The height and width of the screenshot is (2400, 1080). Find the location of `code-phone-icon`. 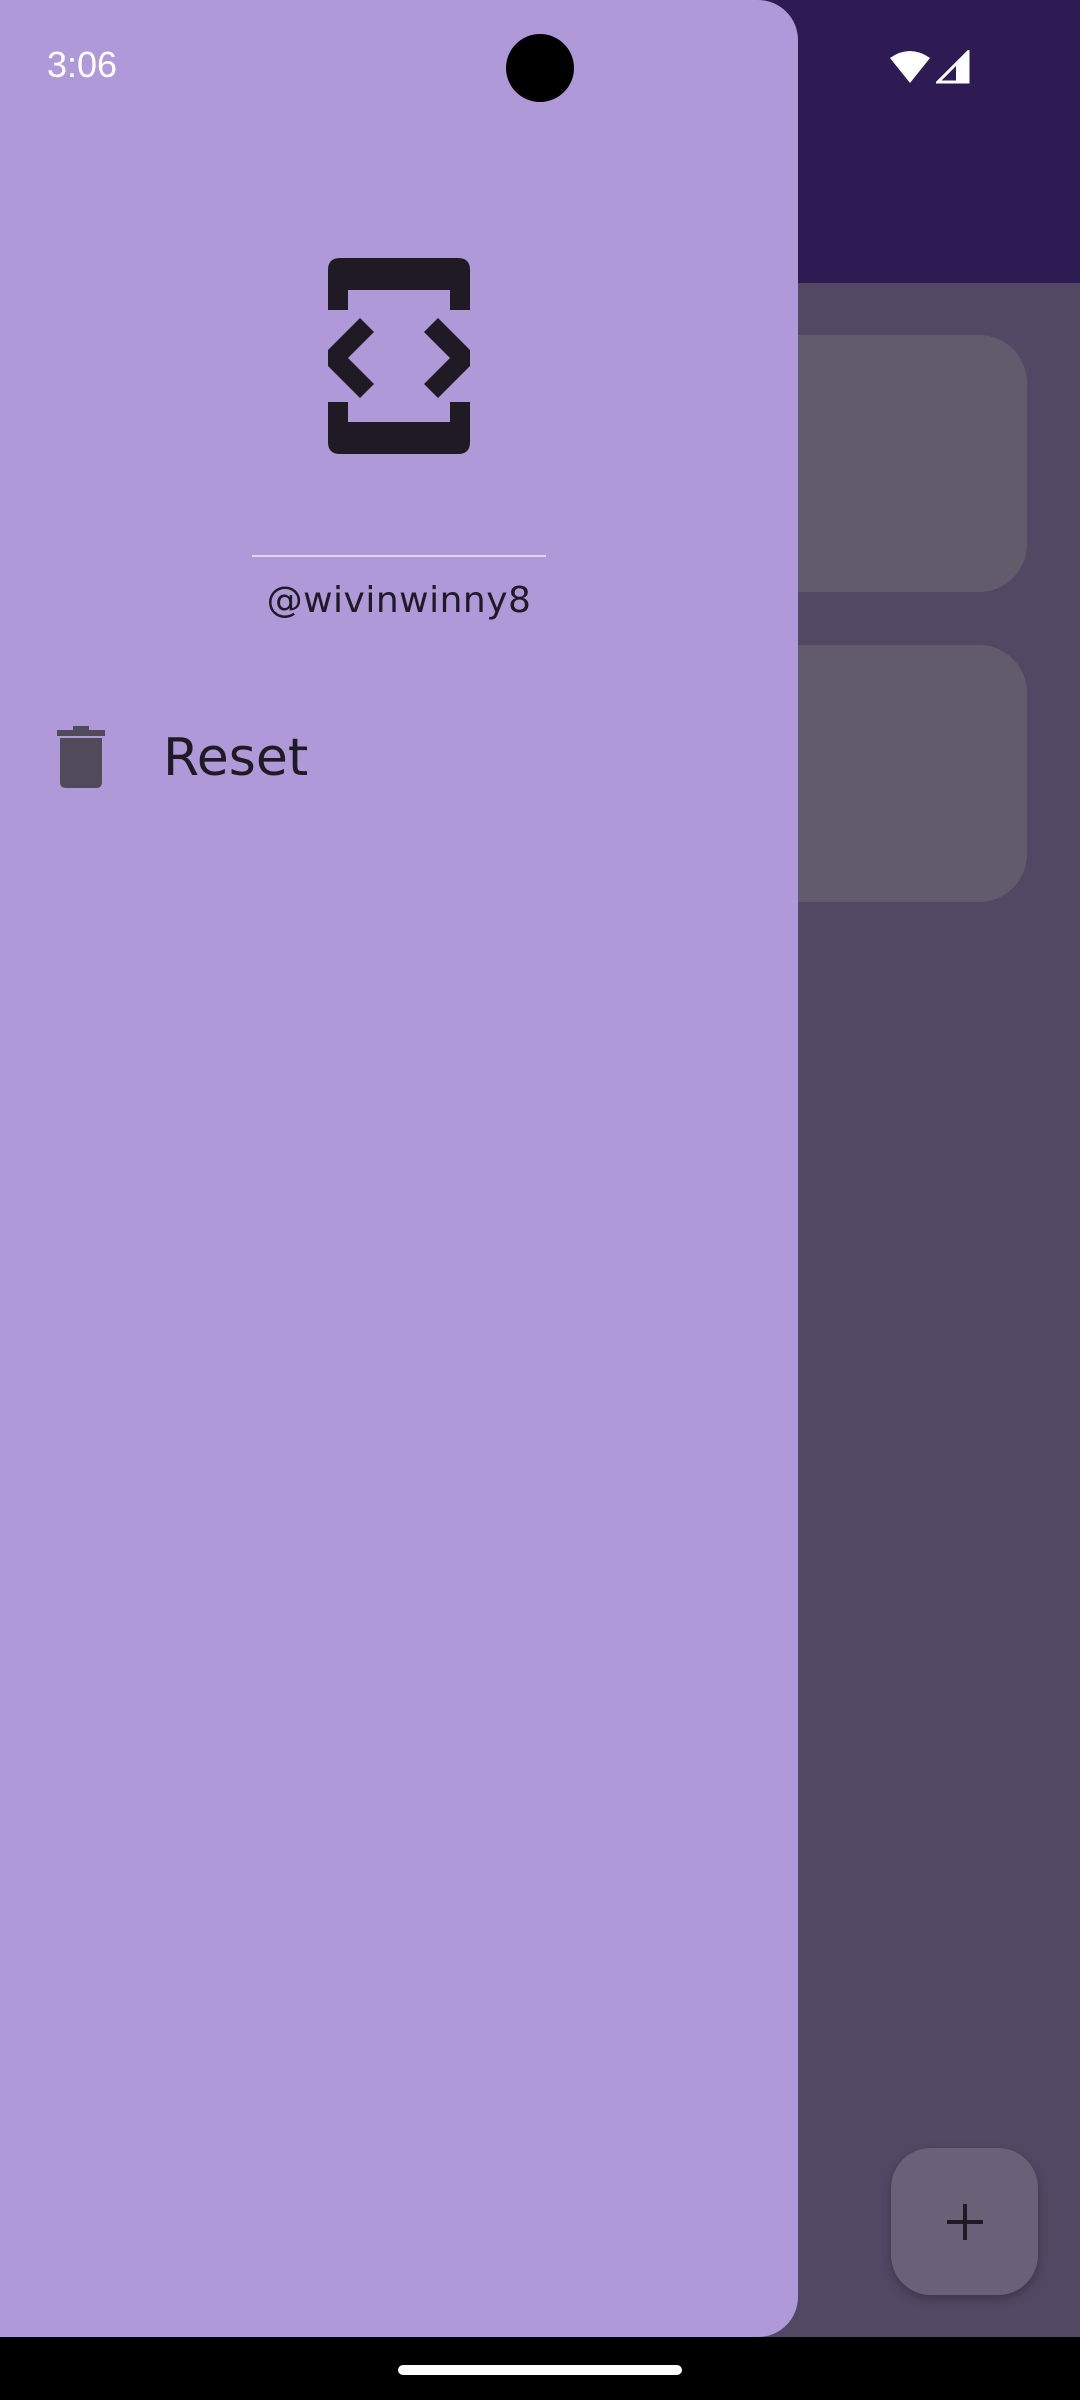

code-phone-icon is located at coordinates (399, 356).